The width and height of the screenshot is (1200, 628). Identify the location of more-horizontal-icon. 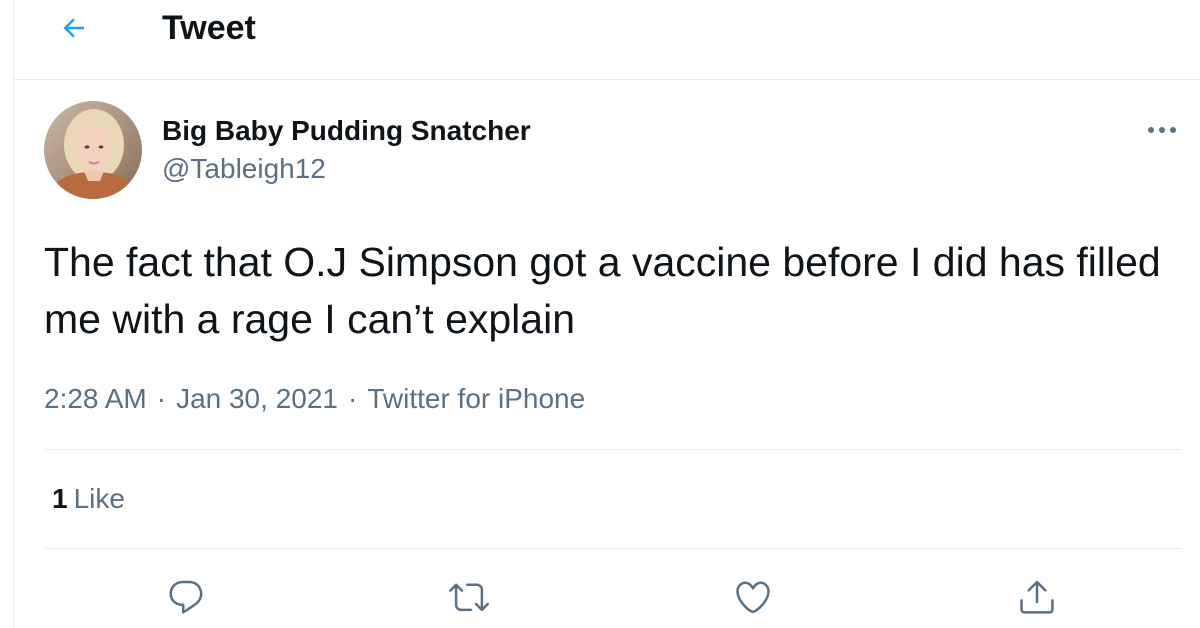
(1162, 130).